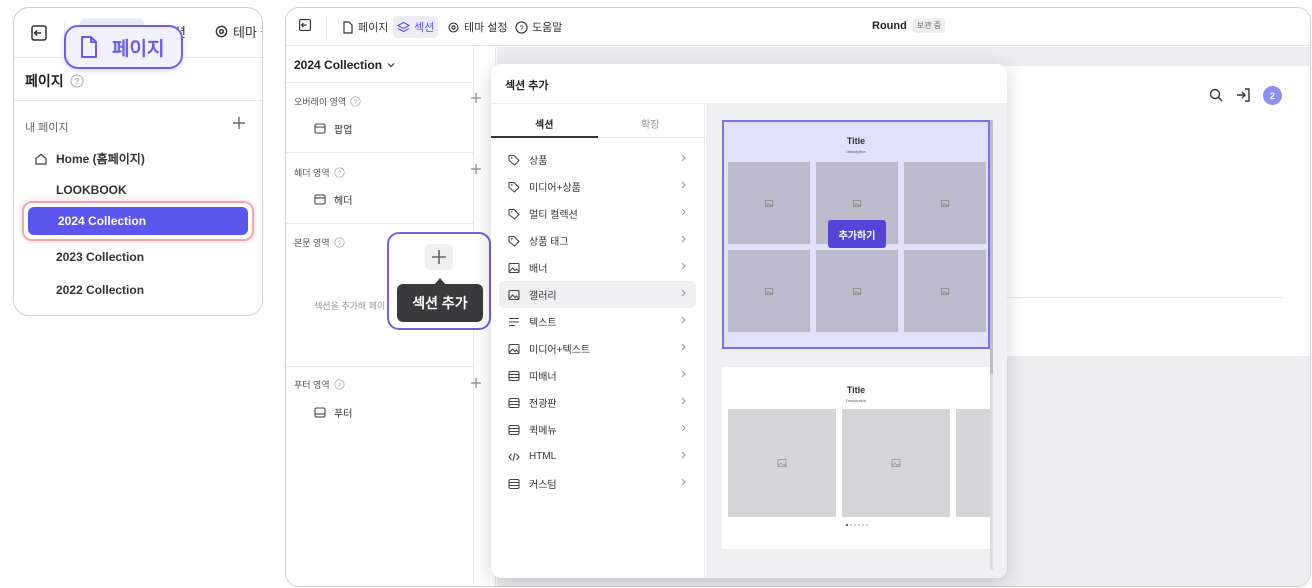 This screenshot has width=1312, height=588. Describe the element at coordinates (344, 65) in the screenshot. I see `collection-select: 2024 Collection` at that location.